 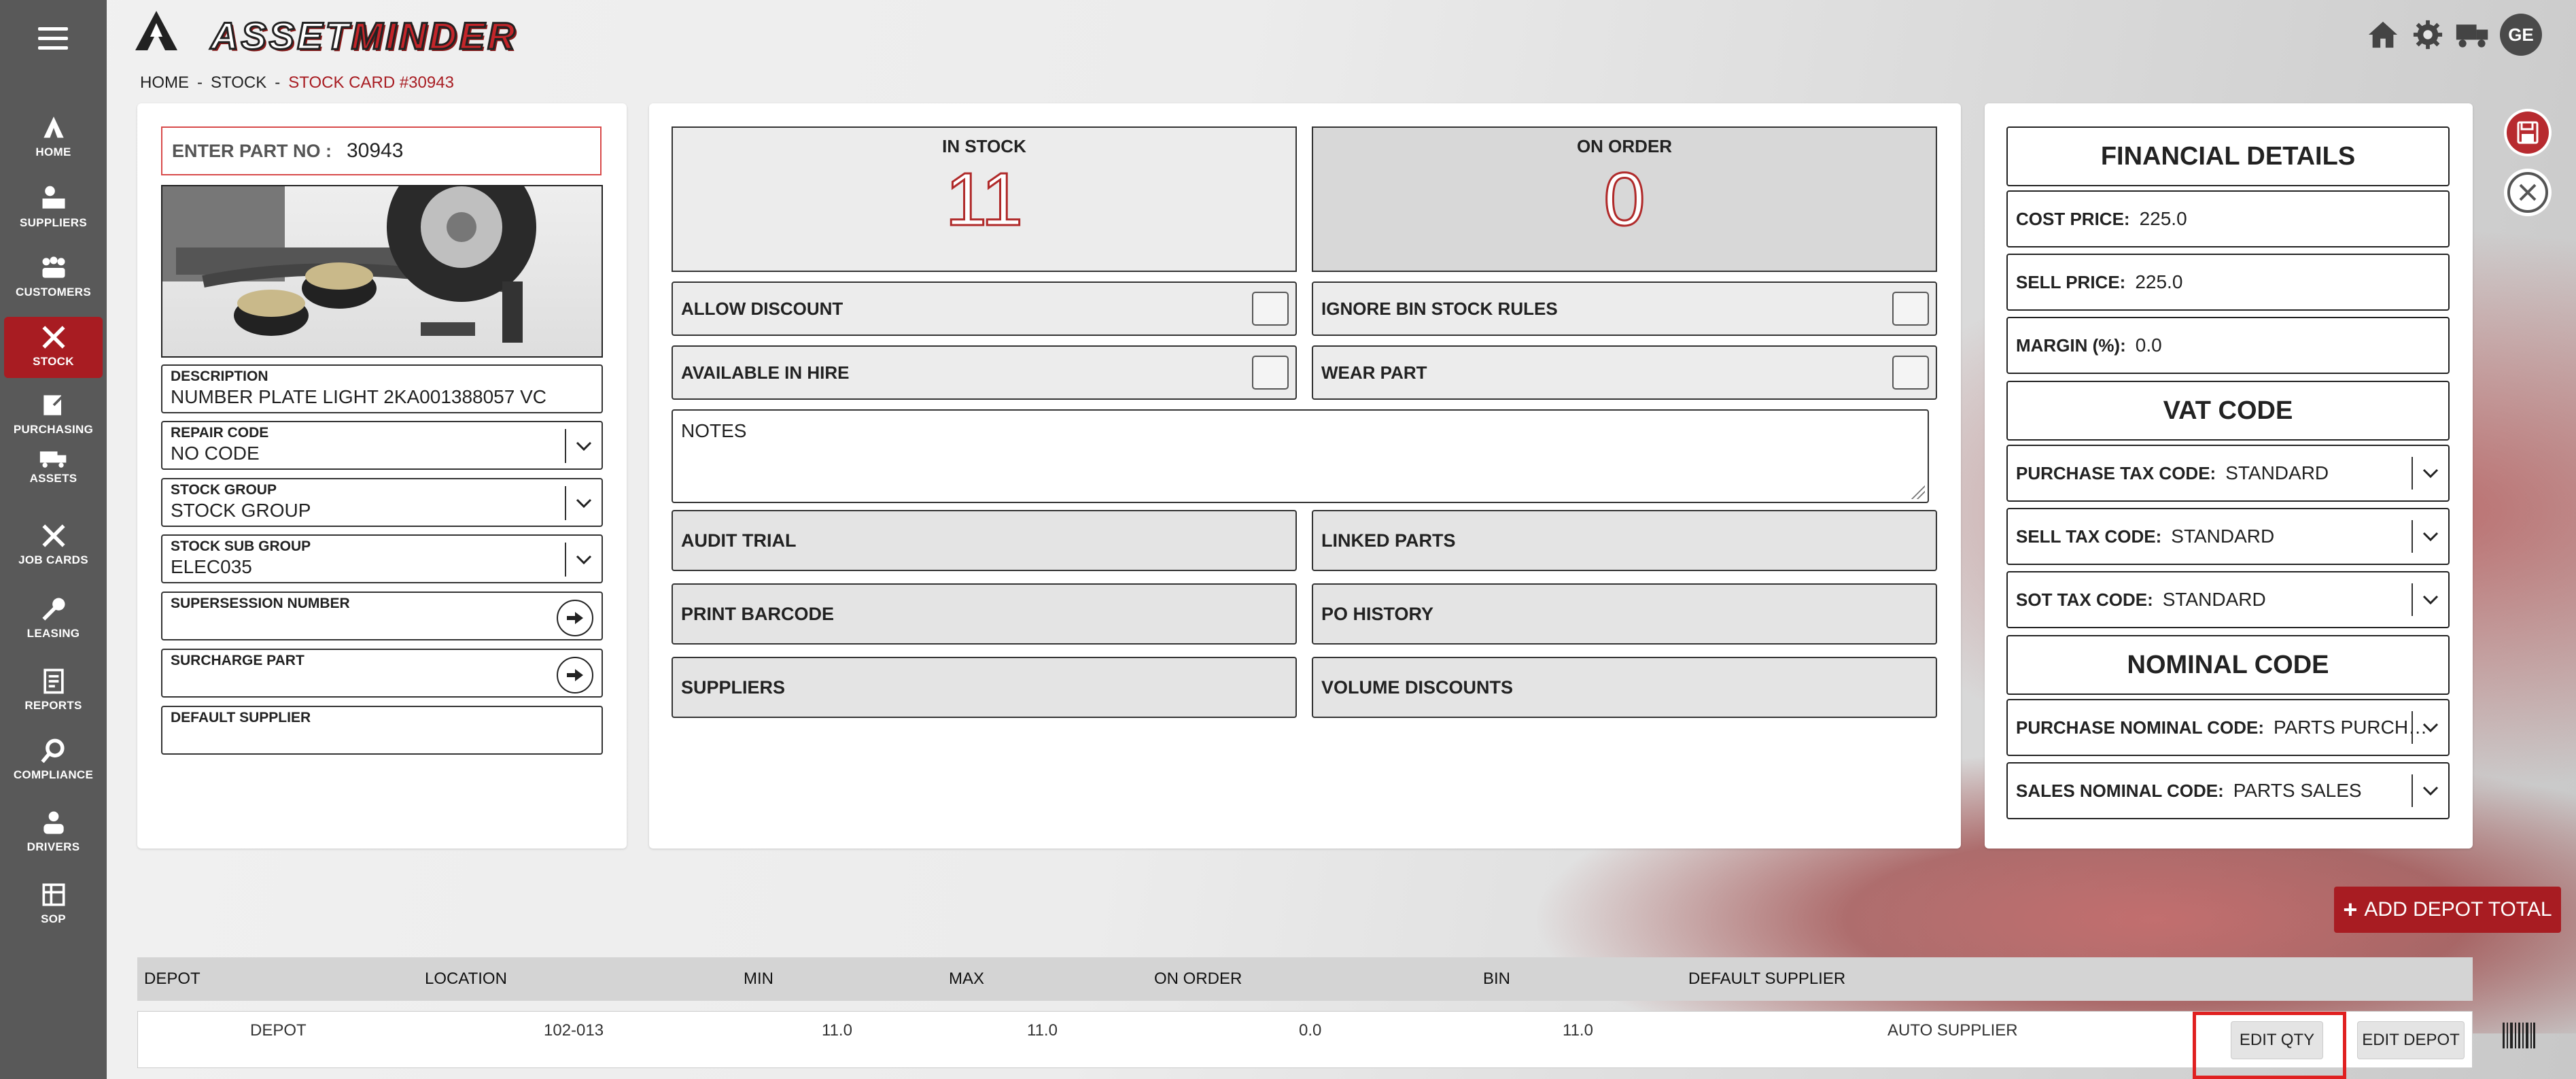 What do you see at coordinates (2411, 1040) in the screenshot?
I see `edit-depot-button: EDIT DEPOT` at bounding box center [2411, 1040].